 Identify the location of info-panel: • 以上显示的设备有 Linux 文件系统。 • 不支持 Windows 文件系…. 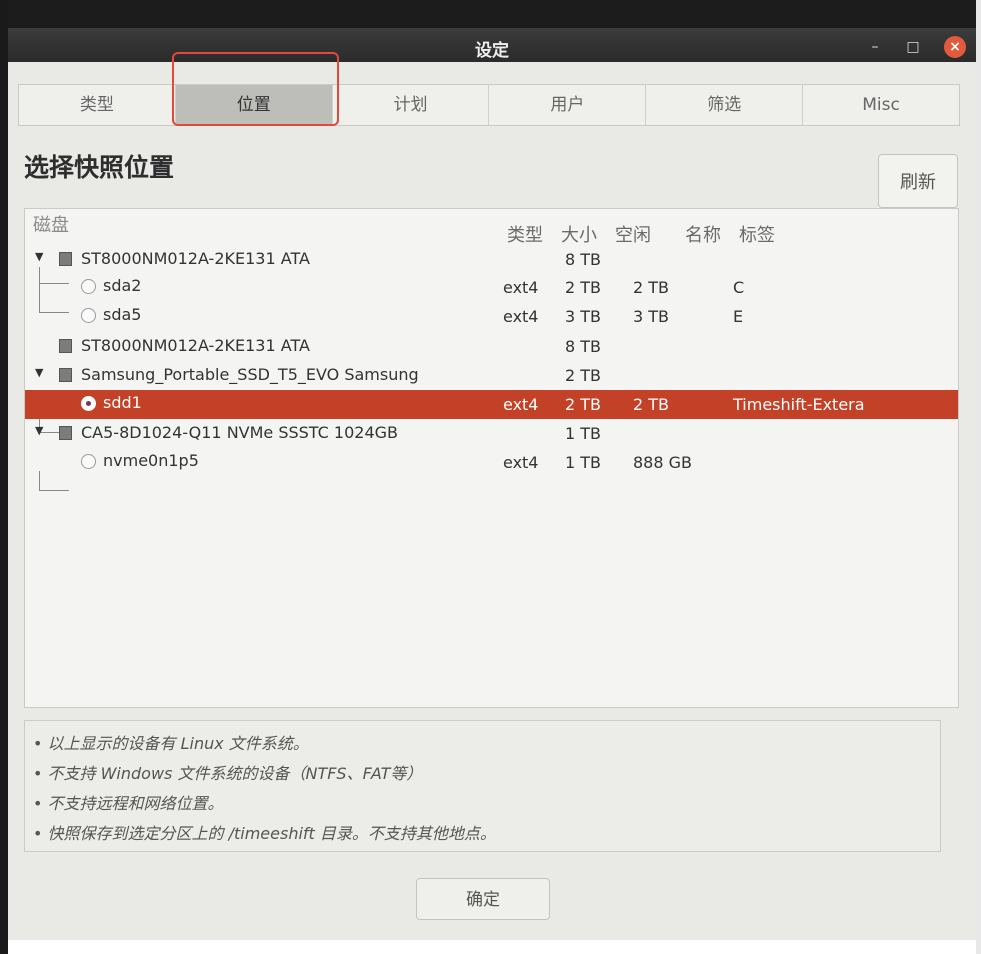
(482, 786).